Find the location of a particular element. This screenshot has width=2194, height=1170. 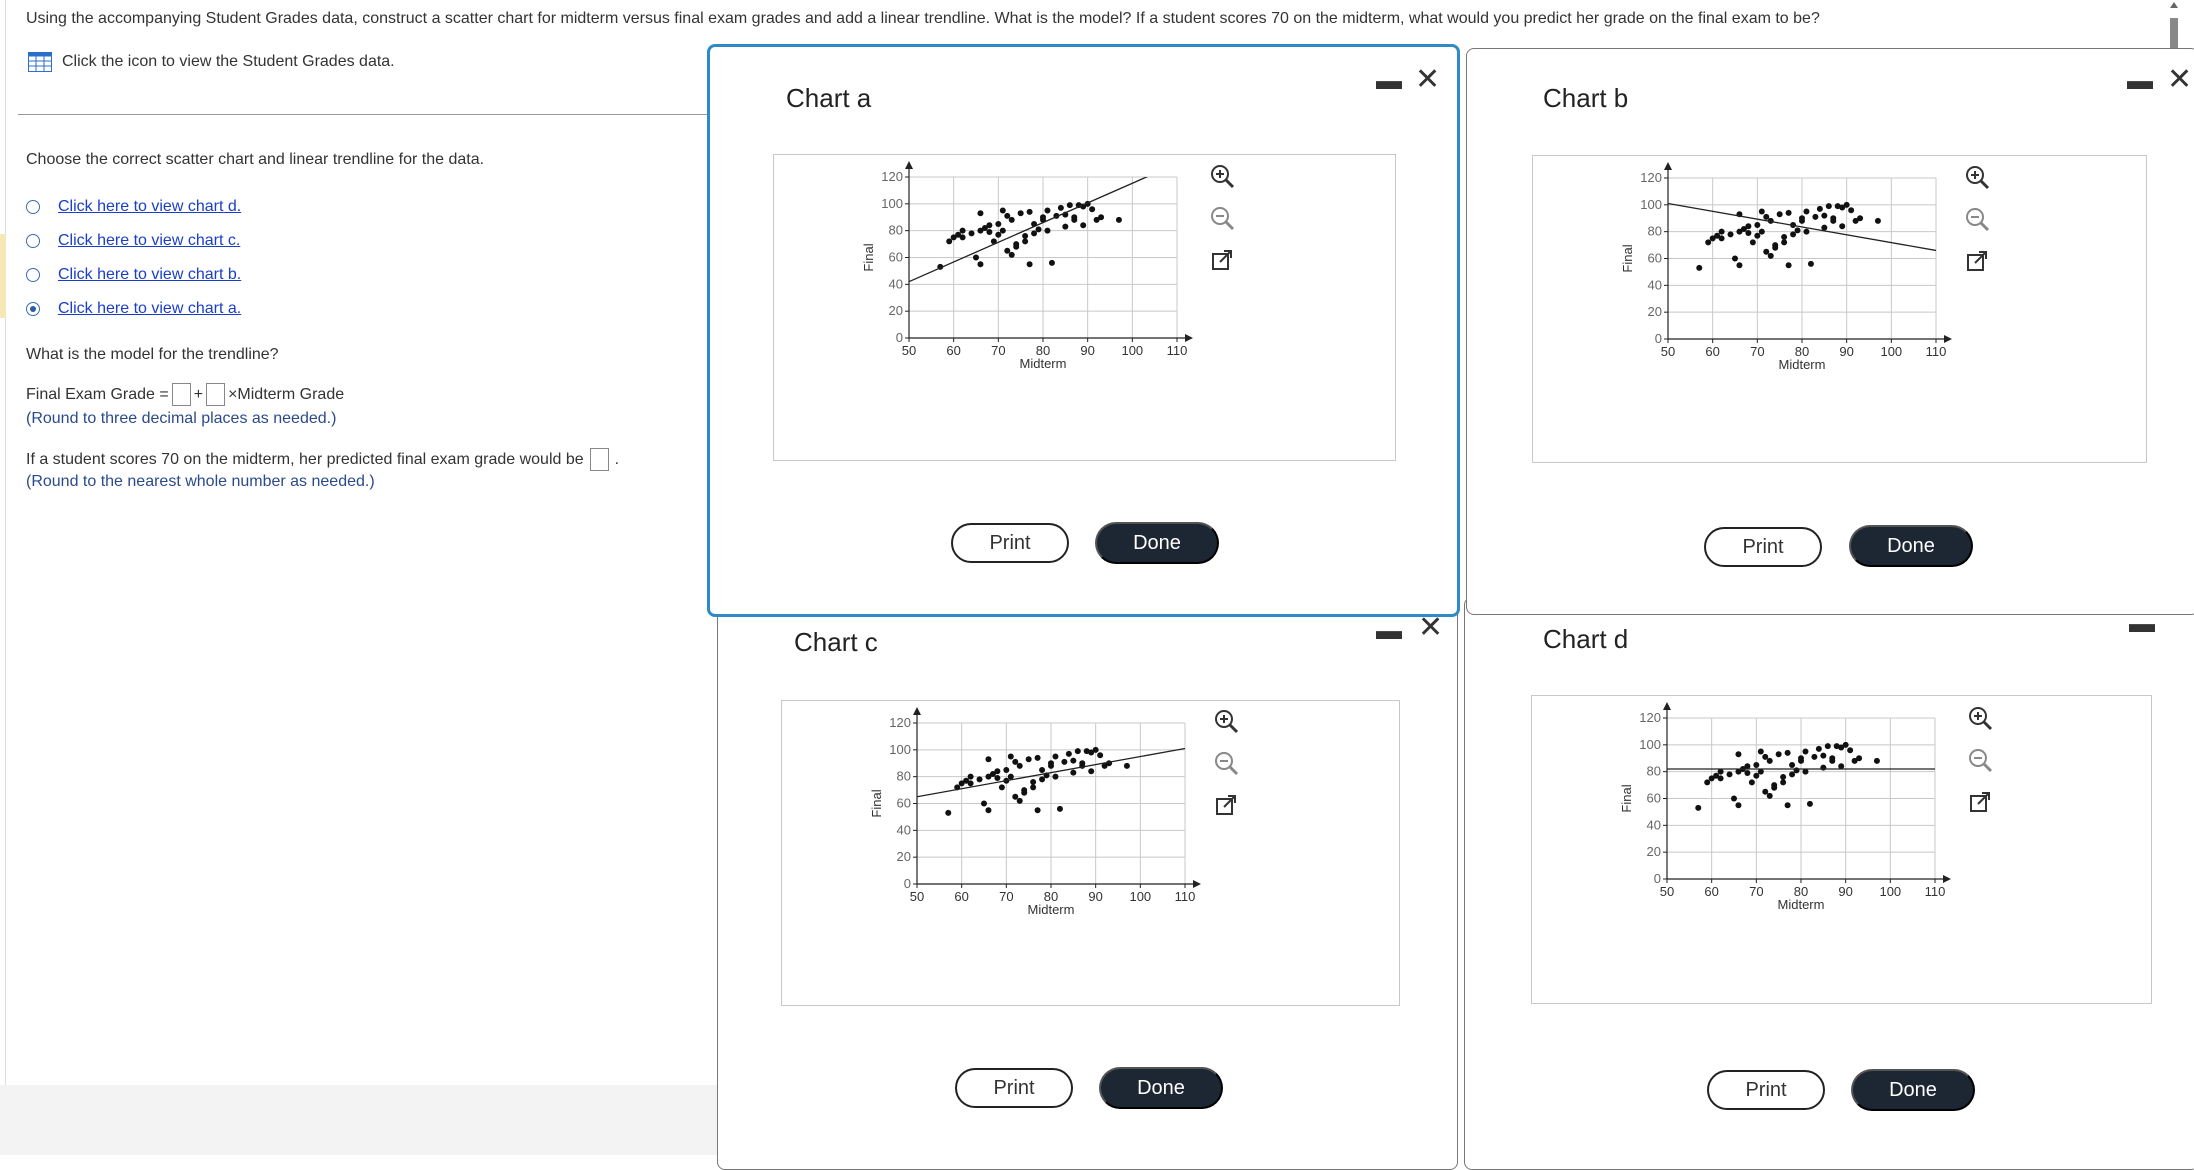

chart-b-toolbar is located at coordinates (1977, 220).